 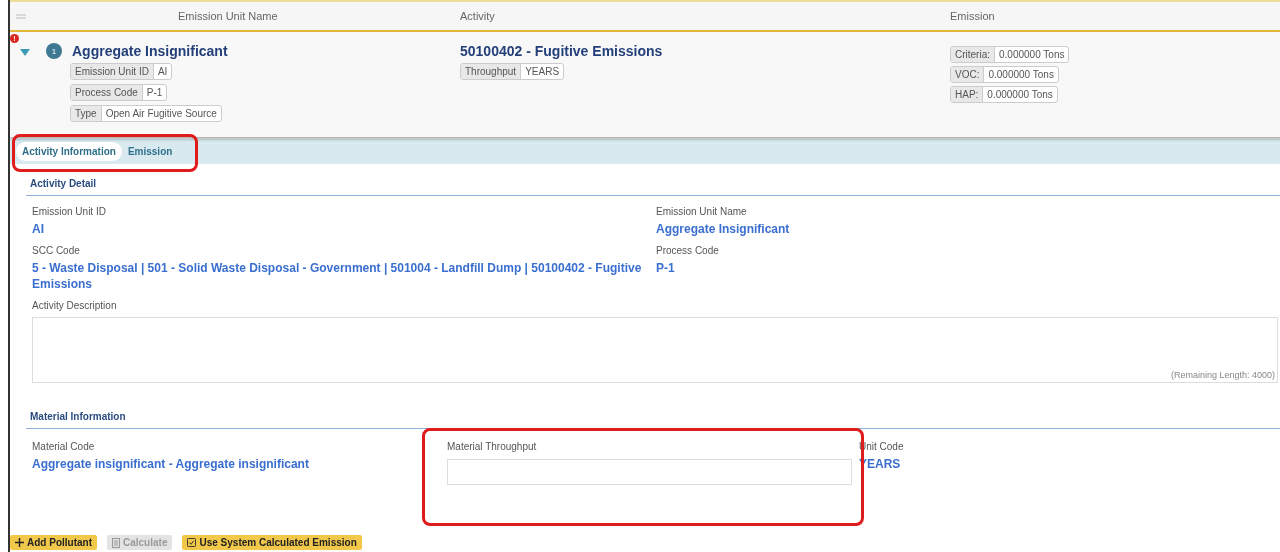 I want to click on column-header: Emission Unit Name, so click(x=228, y=16).